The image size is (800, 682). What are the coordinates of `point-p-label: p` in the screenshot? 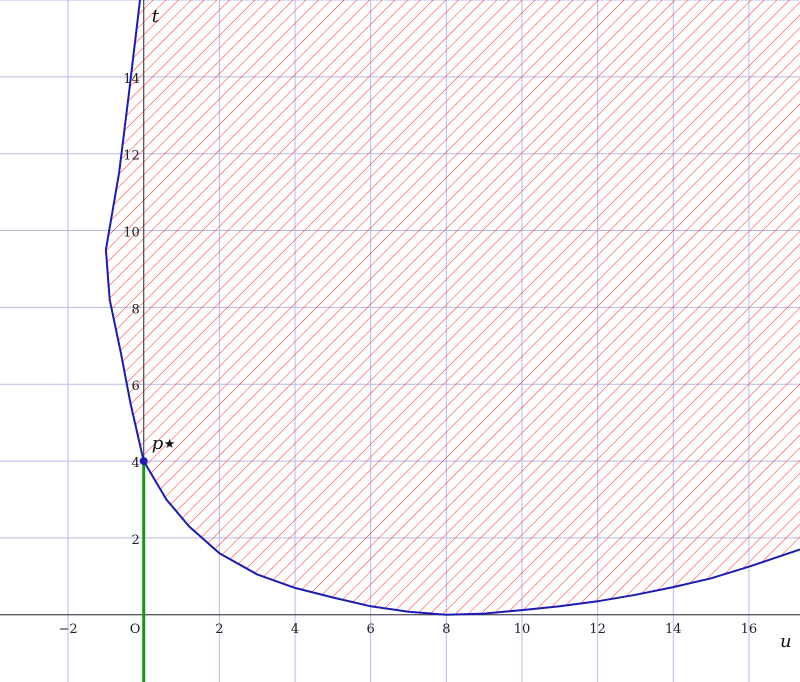 It's located at (158, 443).